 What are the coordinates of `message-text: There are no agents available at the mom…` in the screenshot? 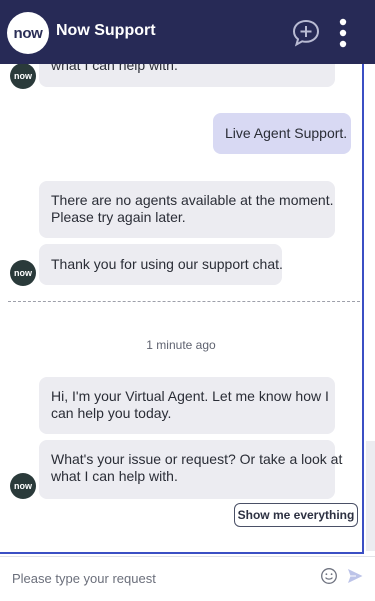 It's located at (192, 200).